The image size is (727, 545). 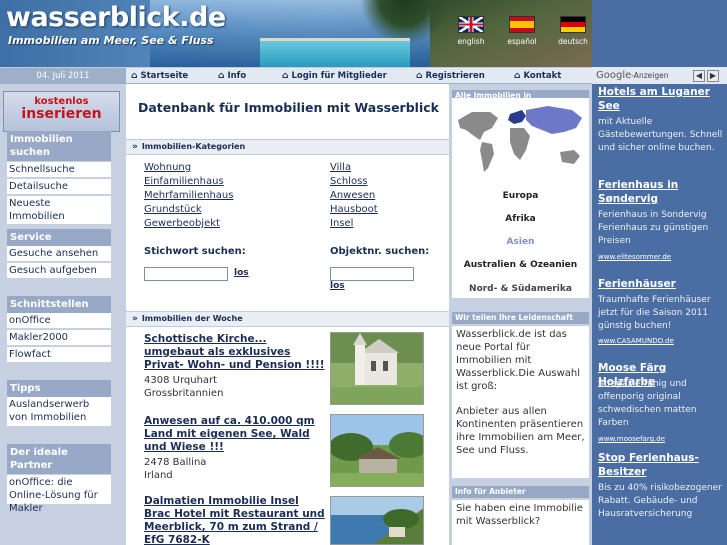 What do you see at coordinates (520, 289) in the screenshot?
I see `region-americas: Nord- & Südamerika` at bounding box center [520, 289].